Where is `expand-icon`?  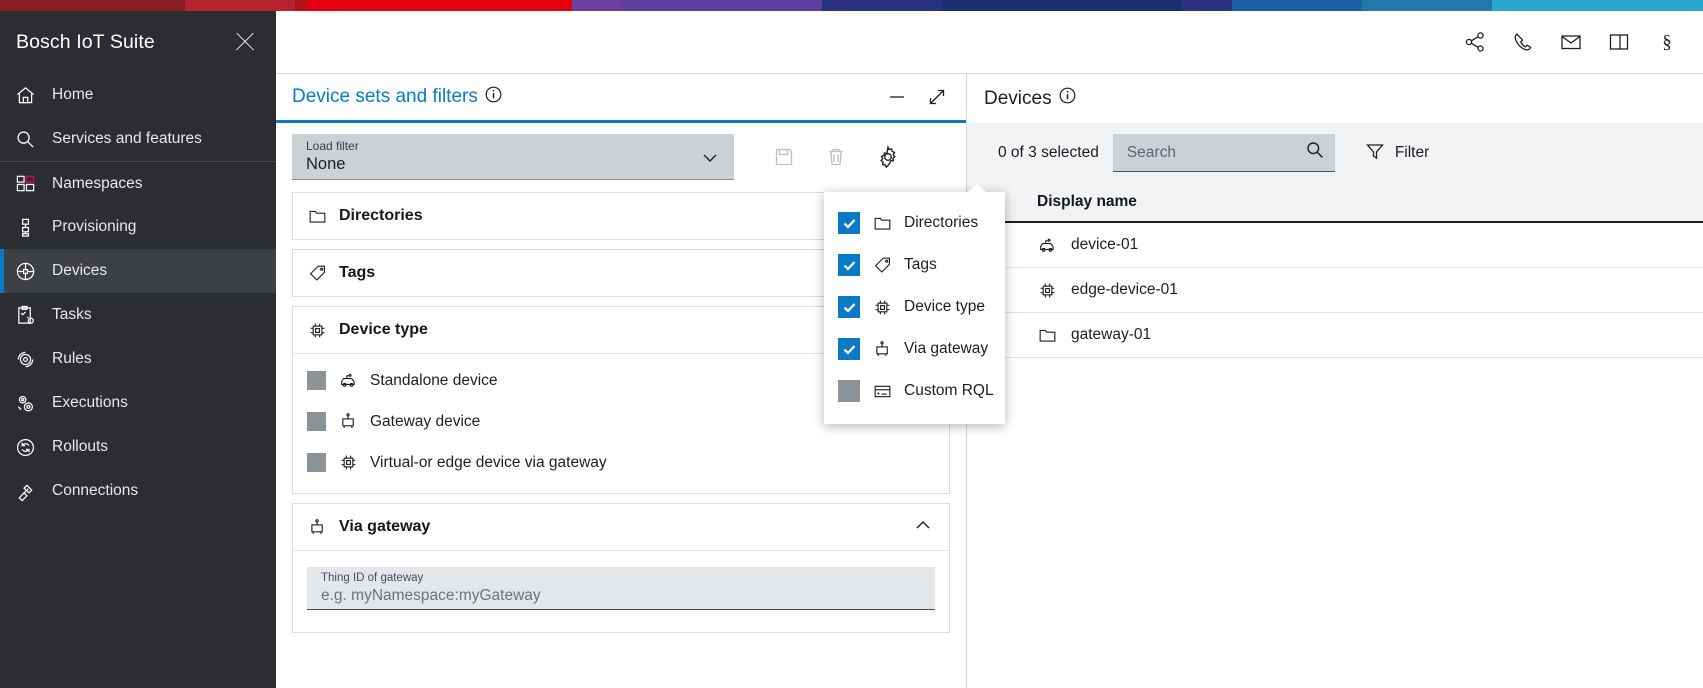 expand-icon is located at coordinates (937, 97).